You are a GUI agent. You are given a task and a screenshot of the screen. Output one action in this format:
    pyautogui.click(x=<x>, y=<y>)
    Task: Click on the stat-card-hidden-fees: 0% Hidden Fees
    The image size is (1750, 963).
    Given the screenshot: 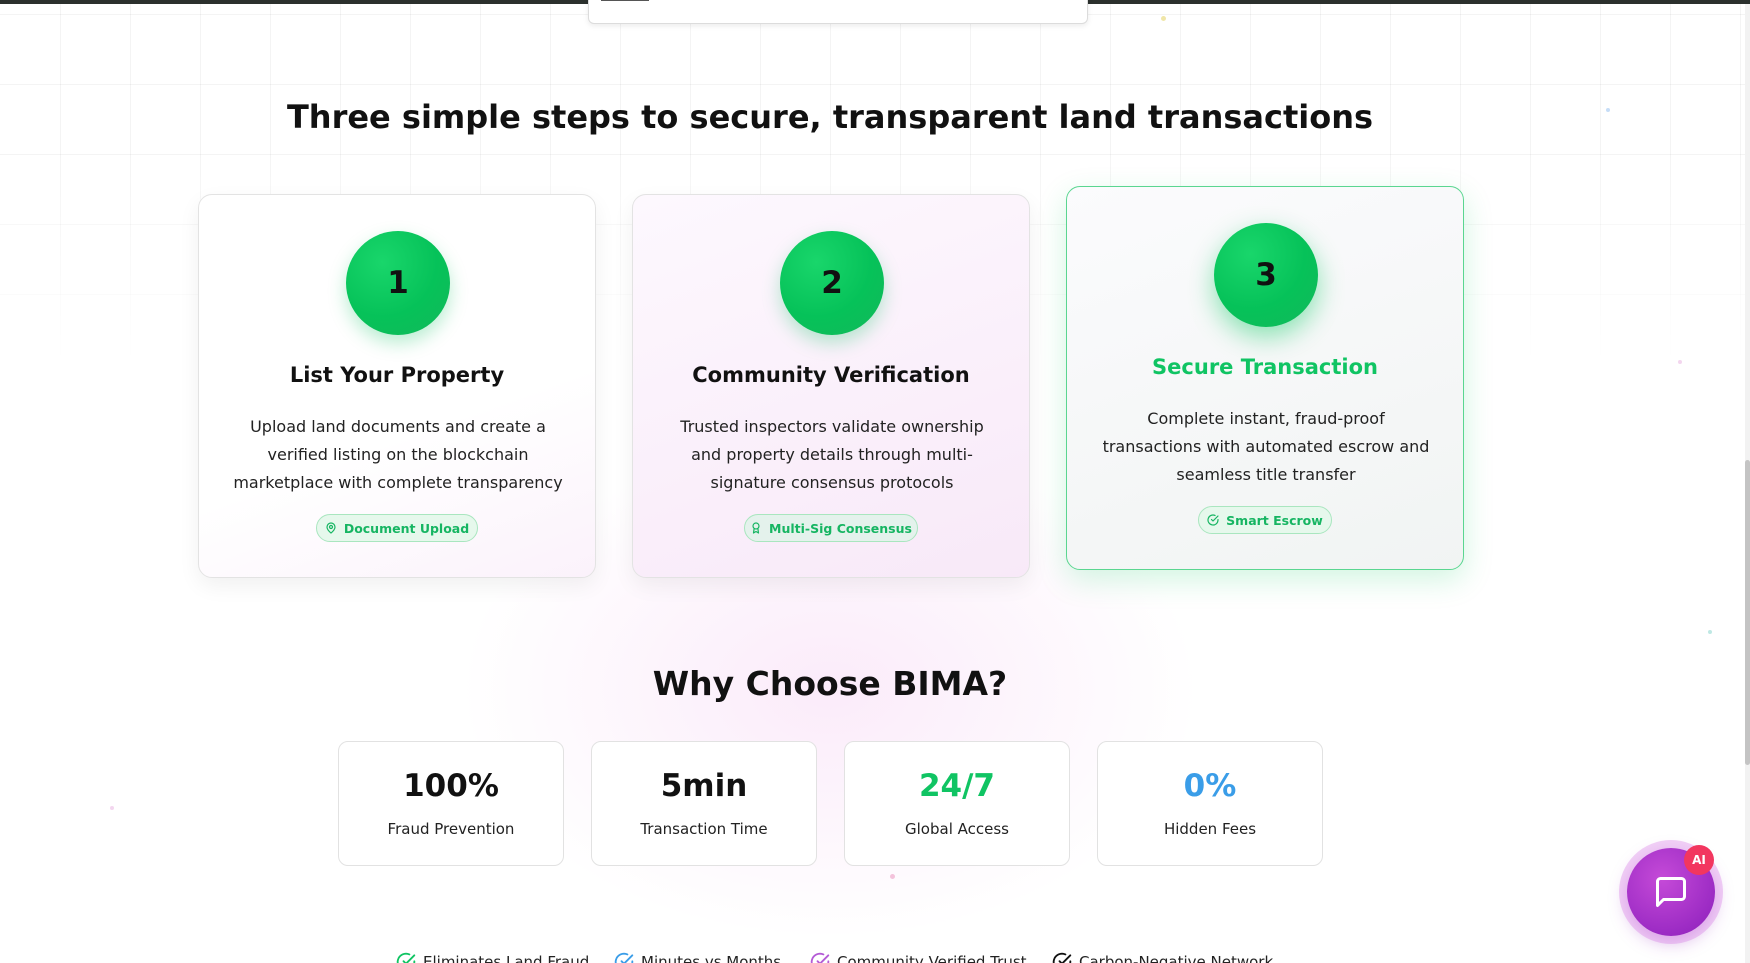 What is the action you would take?
    pyautogui.click(x=1210, y=803)
    